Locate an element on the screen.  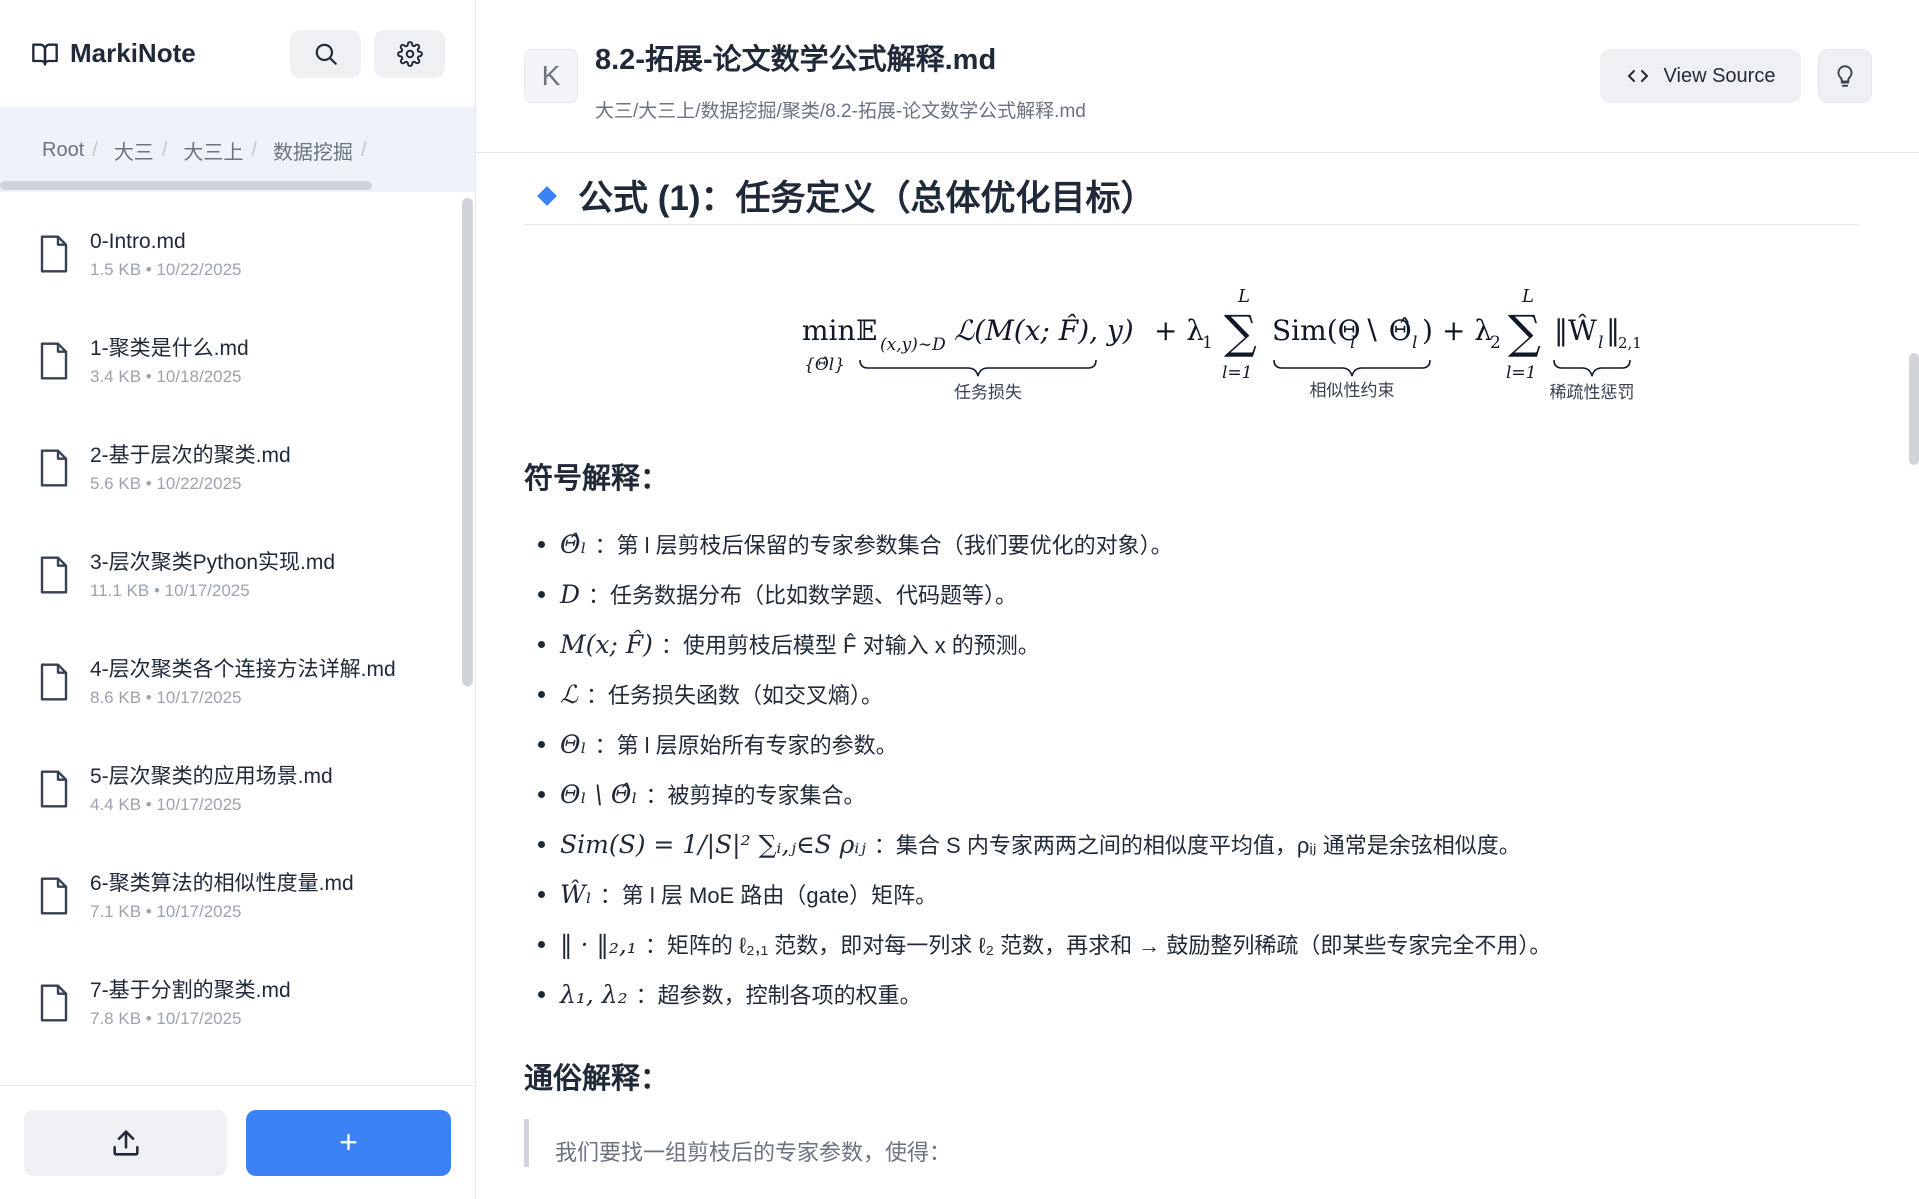
math-symbol: Θ̂ₗ is located at coordinates (573, 544).